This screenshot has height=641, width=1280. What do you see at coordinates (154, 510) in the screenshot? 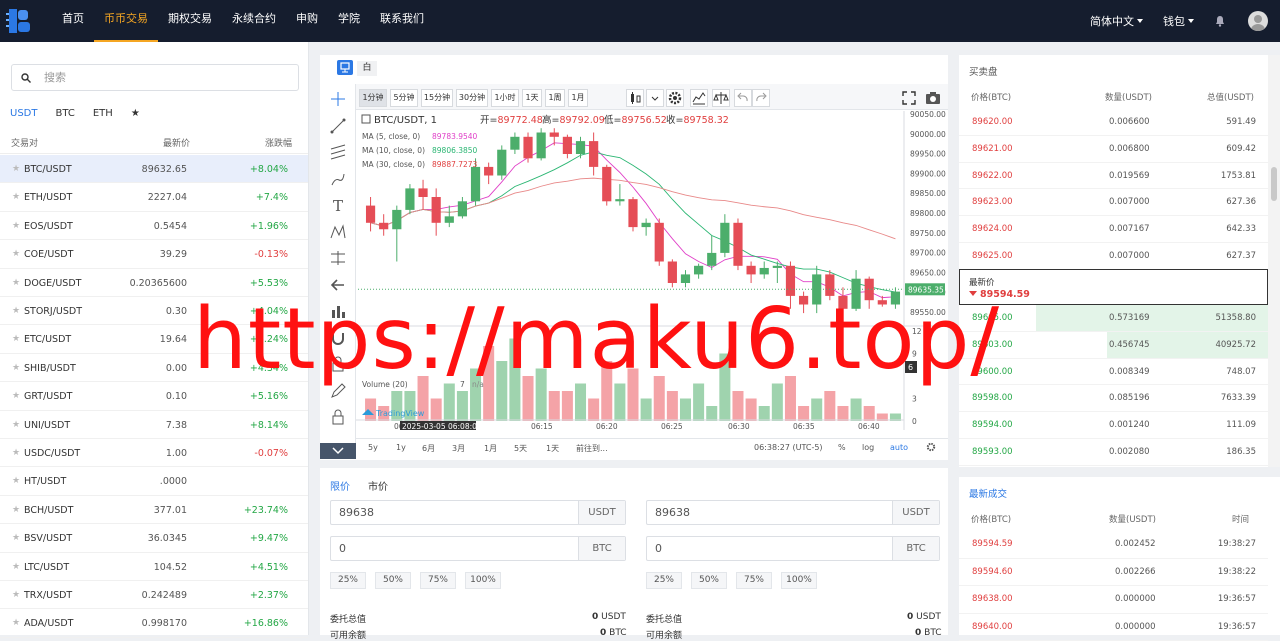
I see `market-row: ★ BCH/USDT 377.01 +23.74%` at bounding box center [154, 510].